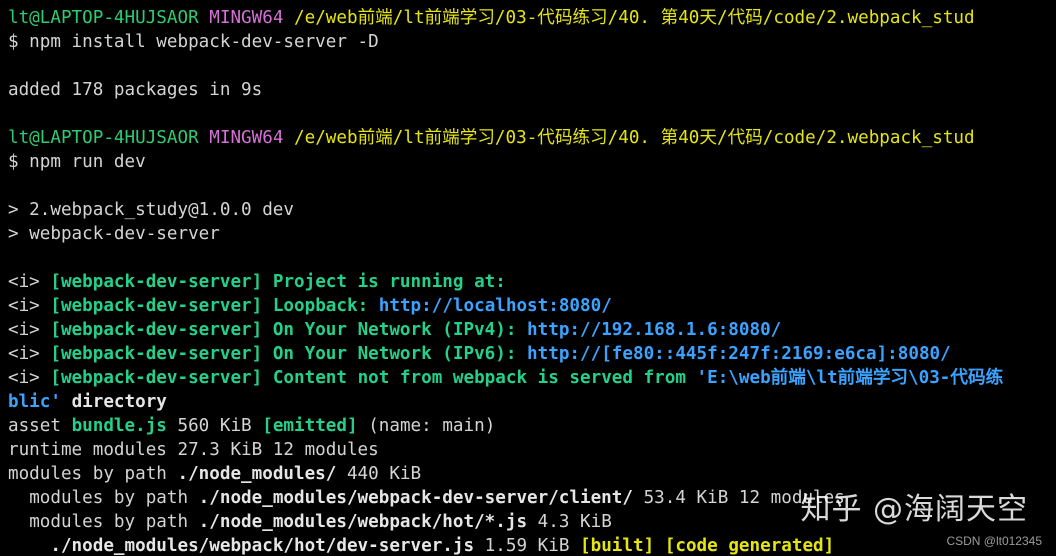 The width and height of the screenshot is (1056, 556). I want to click on asset-emitted: [emitted], so click(310, 426).